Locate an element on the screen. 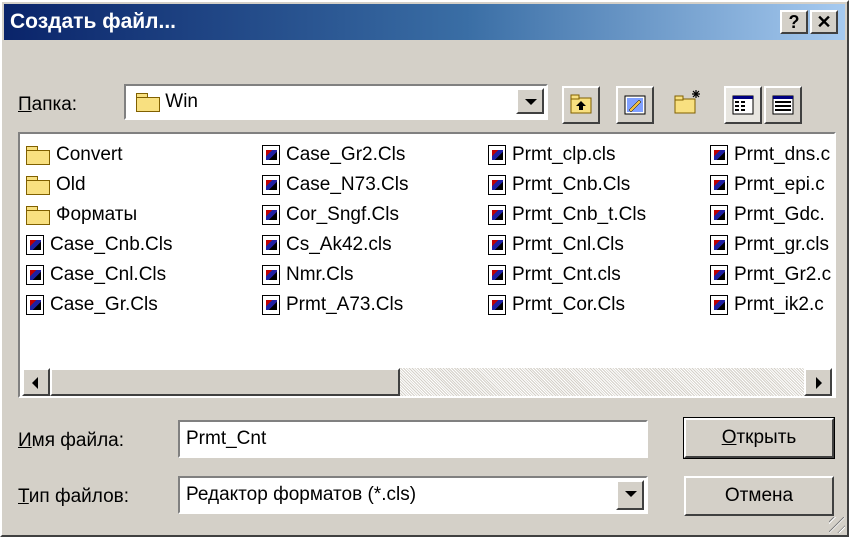  scroll-left-button is located at coordinates (36, 382).